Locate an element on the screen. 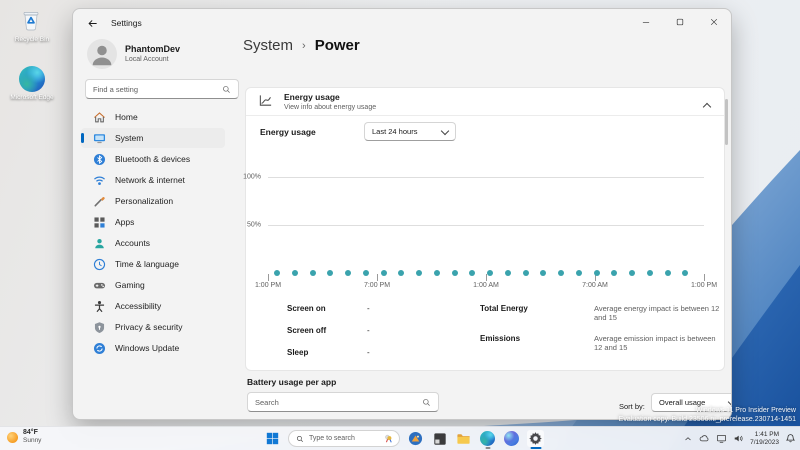 This screenshot has height=450, width=800. sidebar-item-label: Gaming is located at coordinates (130, 285).